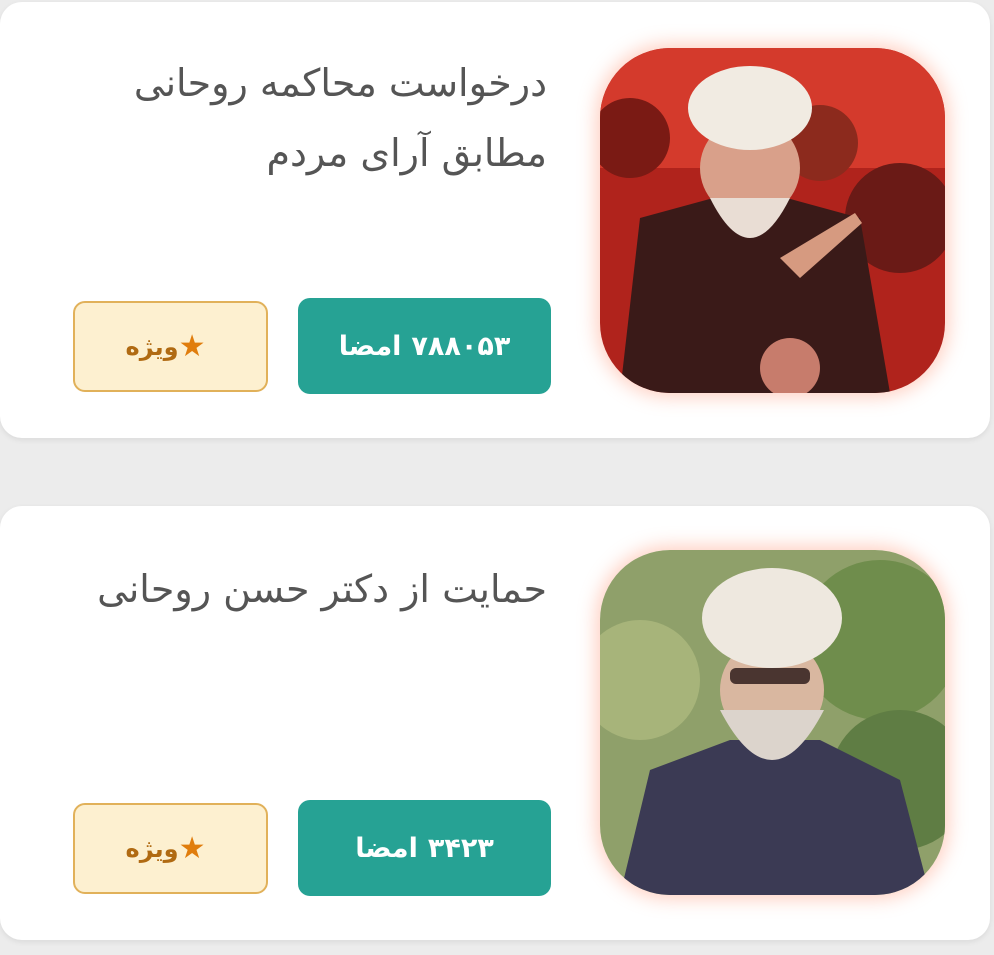  Describe the element at coordinates (287, 118) in the screenshot. I see `petition-title: درخواست محاکمه روحانی مطابق آرای مردم` at that location.